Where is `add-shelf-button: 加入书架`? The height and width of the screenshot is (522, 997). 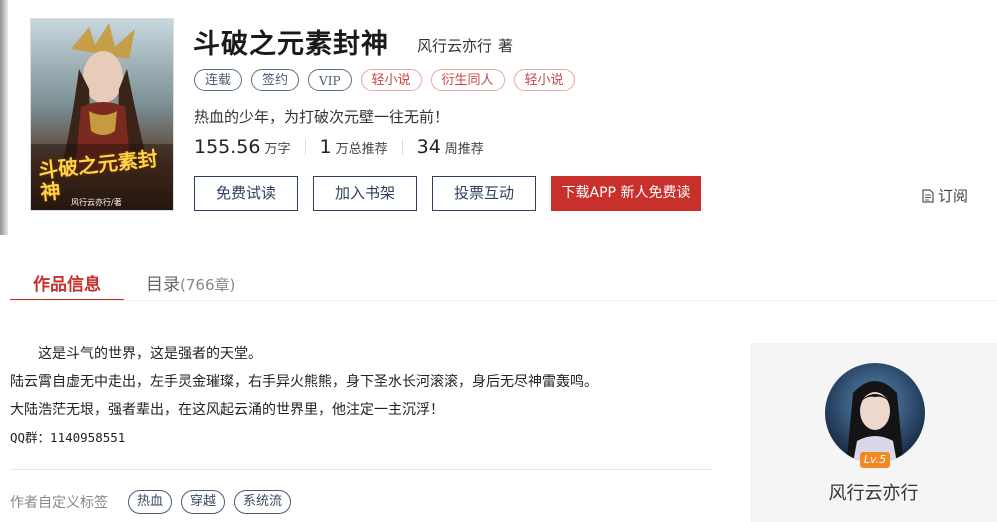
add-shelf-button: 加入书架 is located at coordinates (365, 193).